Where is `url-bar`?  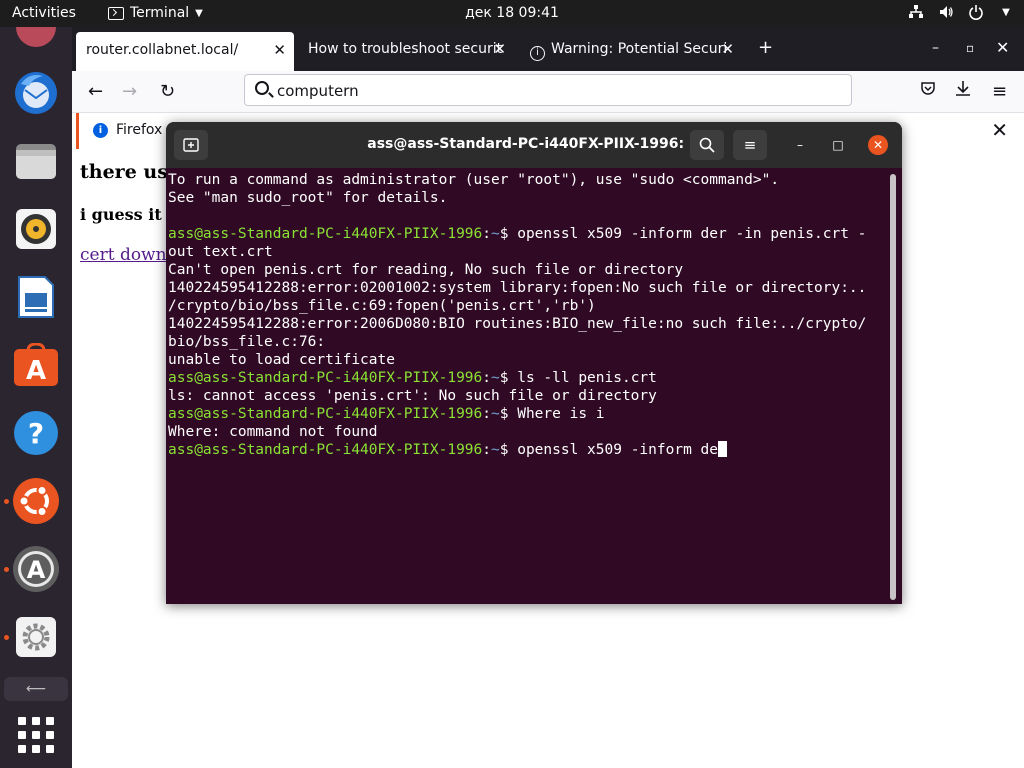 url-bar is located at coordinates (548, 90).